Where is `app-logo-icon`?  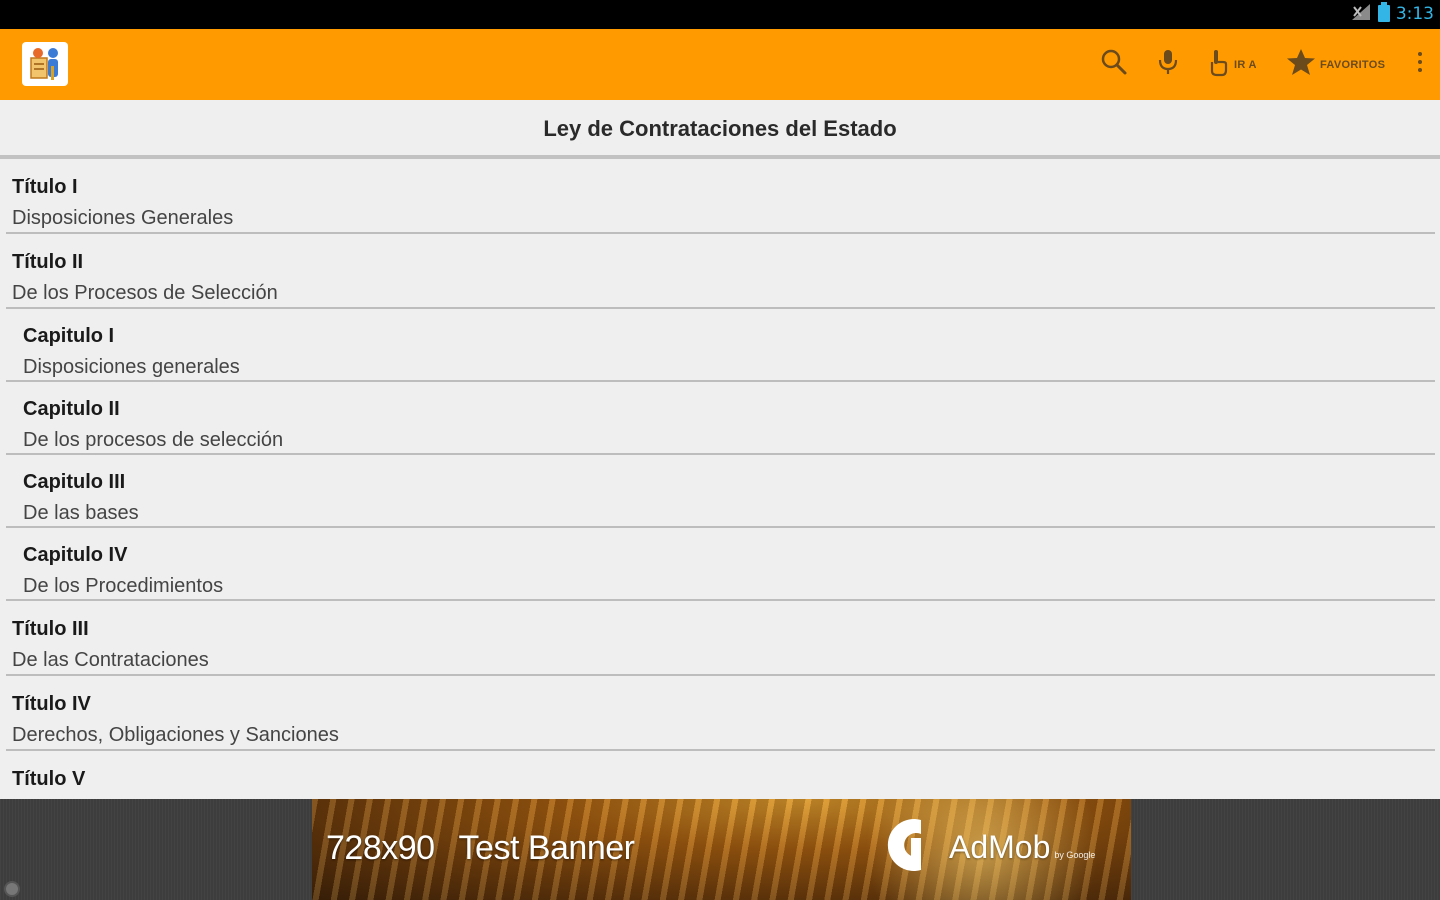
app-logo-icon is located at coordinates (45, 64).